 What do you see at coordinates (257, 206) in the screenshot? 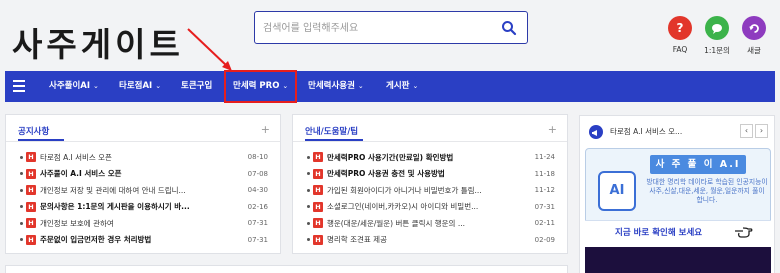
I see `post-date: 02-16` at bounding box center [257, 206].